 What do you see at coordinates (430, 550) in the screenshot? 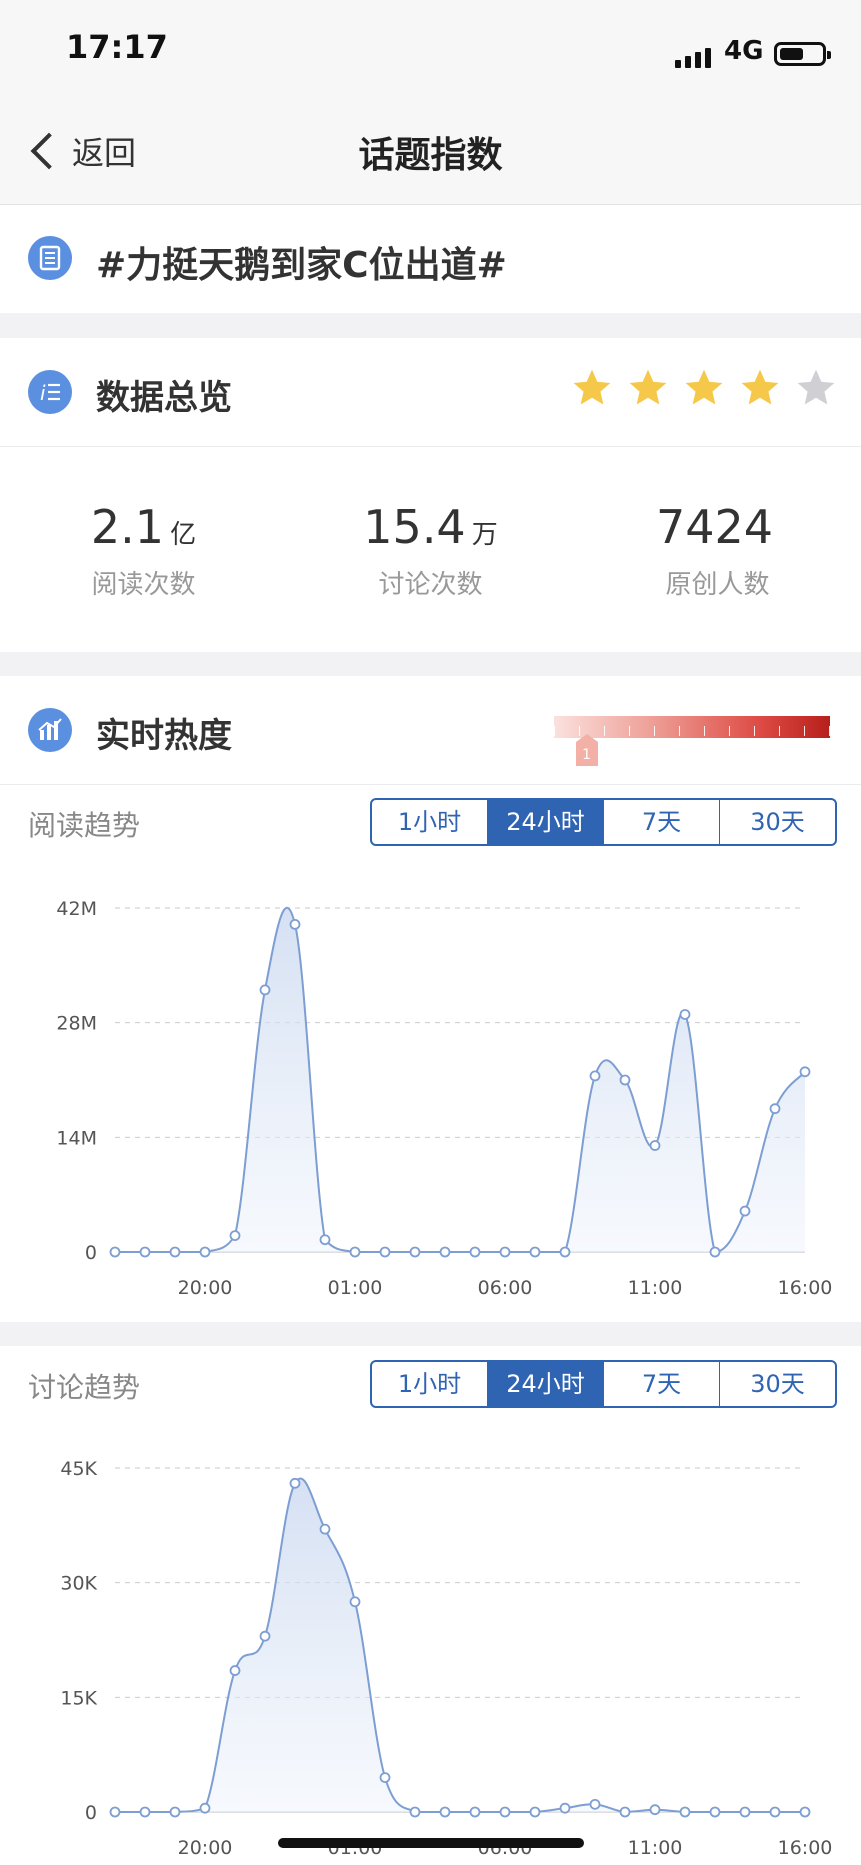
I see `stat-discussions: 15.4 万 讨论次数` at bounding box center [430, 550].